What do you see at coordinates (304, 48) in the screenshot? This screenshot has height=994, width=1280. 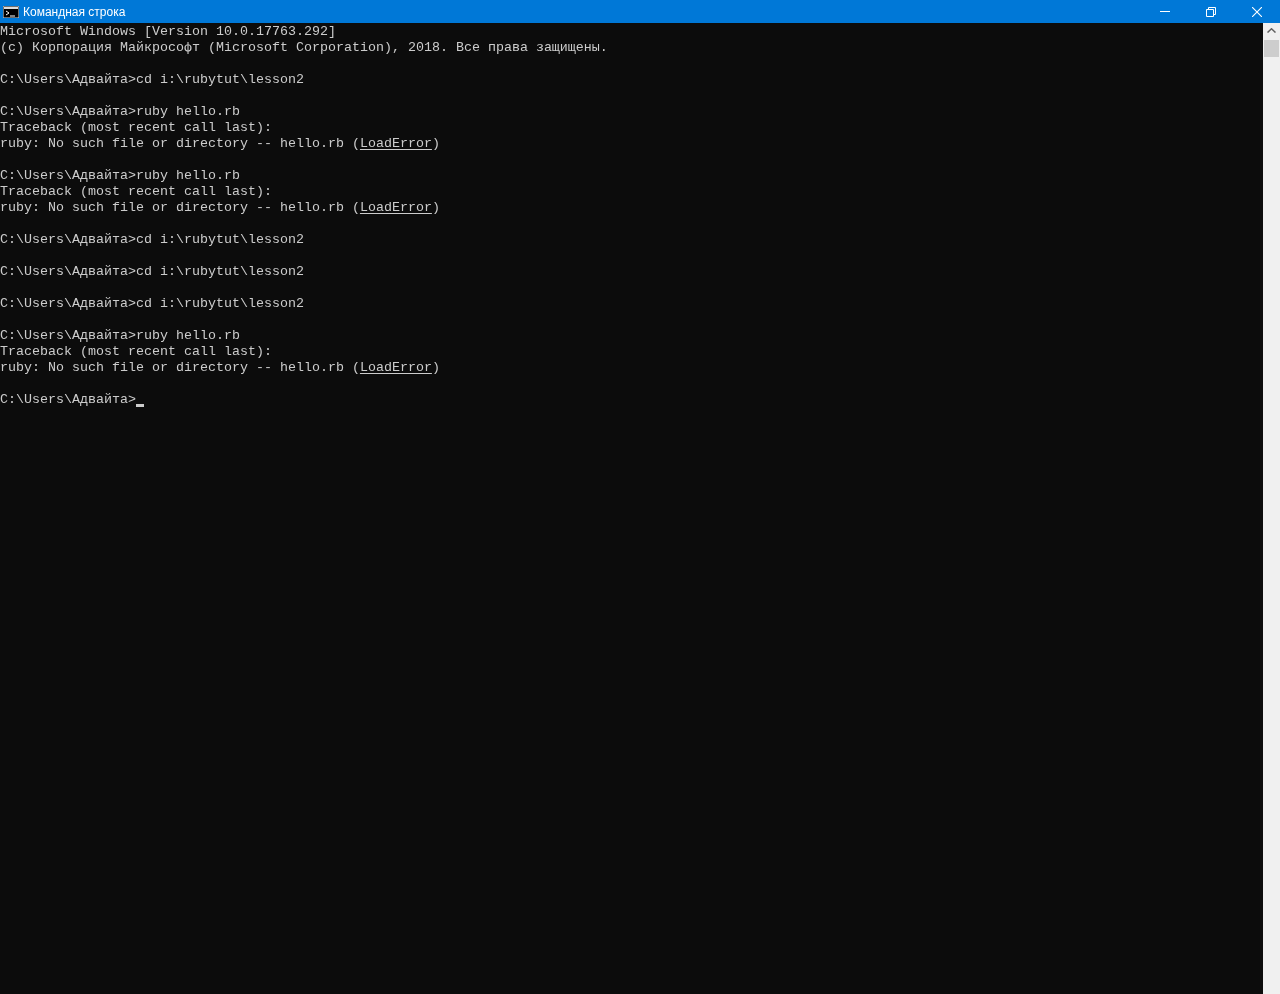 I see `console-line: (c) Корпорация Майкрософт (Microsoft Corporation), 2018. Все права защищены.` at bounding box center [304, 48].